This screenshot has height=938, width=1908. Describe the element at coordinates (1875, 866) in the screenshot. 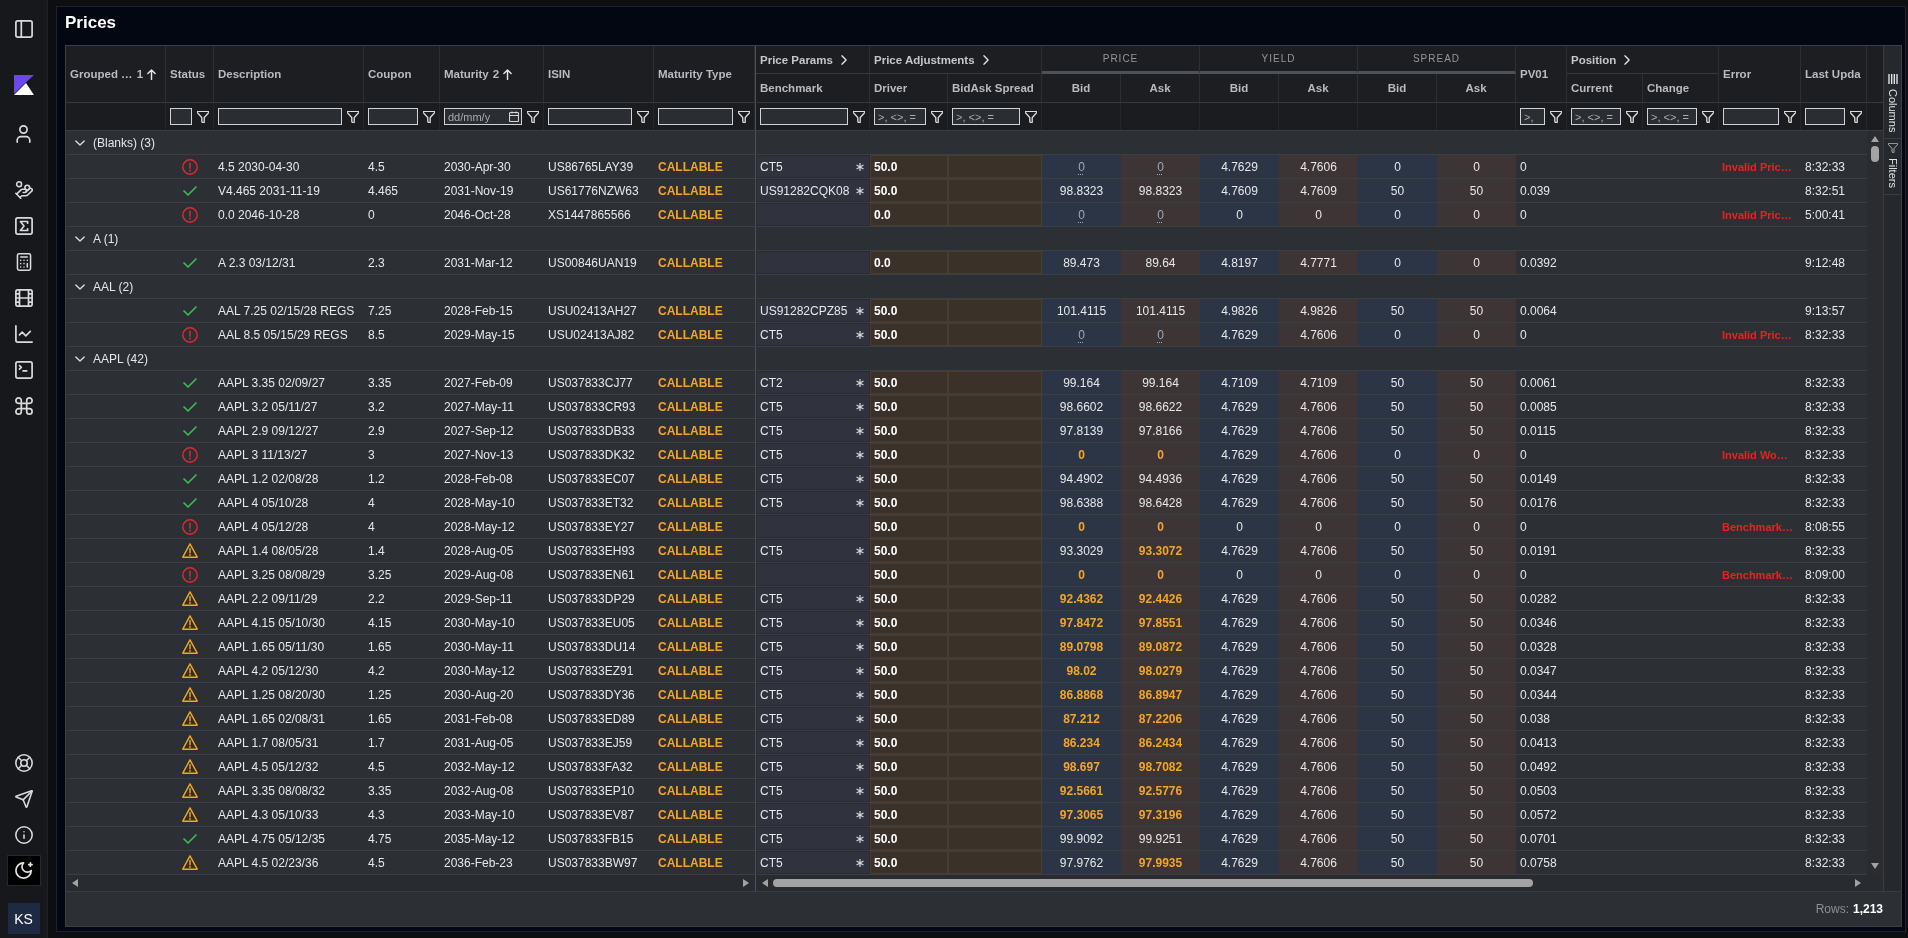

I see `scroll-down-icon` at that location.